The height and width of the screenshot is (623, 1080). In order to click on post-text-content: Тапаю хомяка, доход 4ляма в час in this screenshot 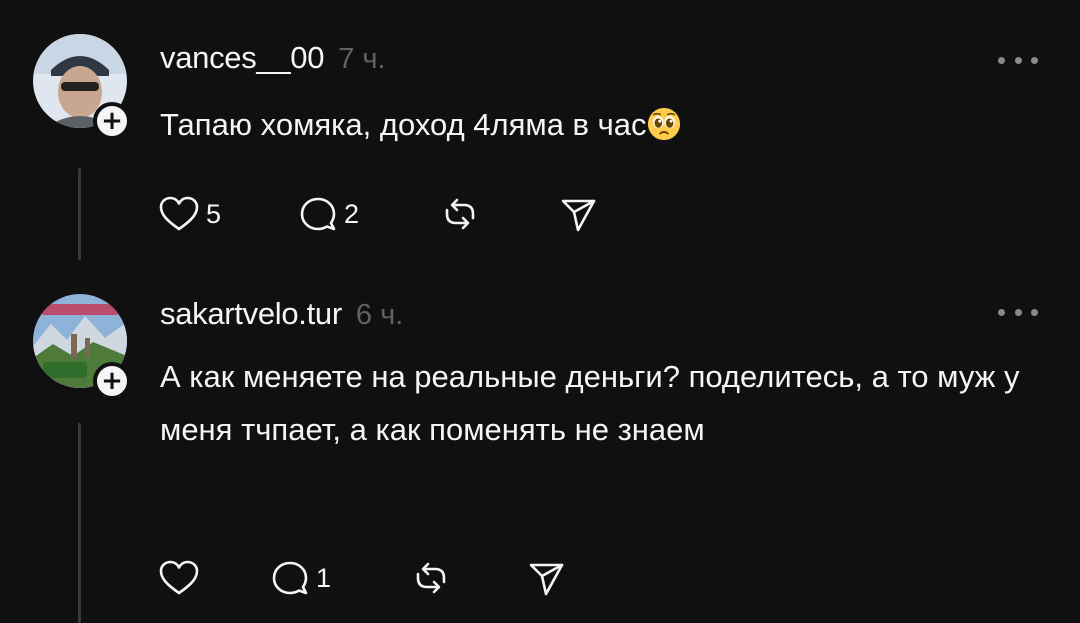, I will do `click(403, 124)`.